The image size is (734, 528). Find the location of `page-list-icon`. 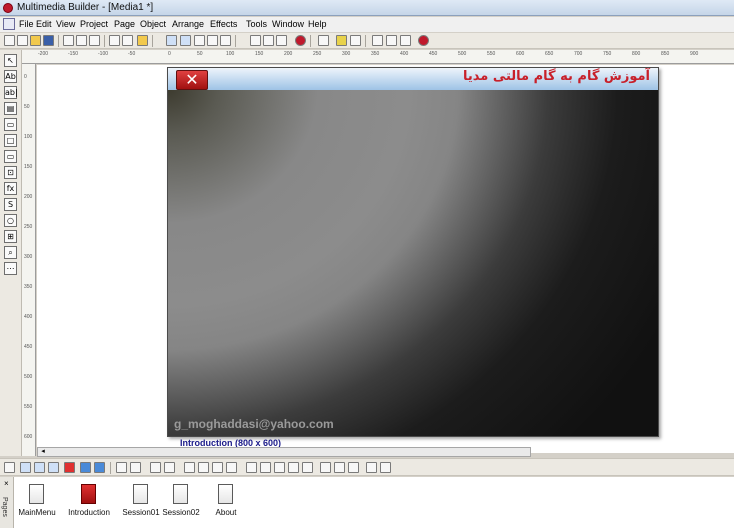

page-list-icon is located at coordinates (39, 467).